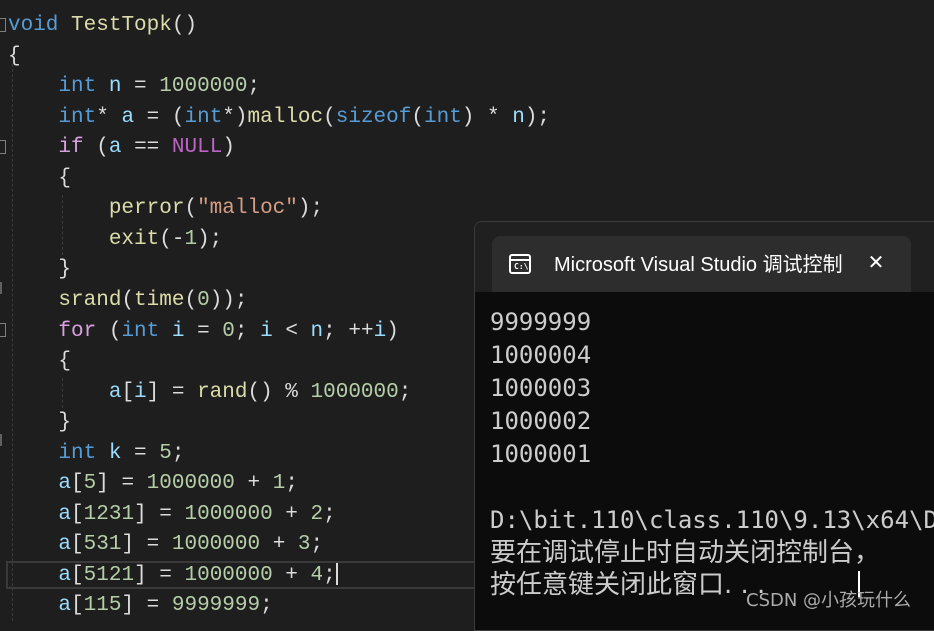 The height and width of the screenshot is (631, 934). I want to click on code-line: int* a = (int*)malloc(sizeof(int) * n);, so click(279, 118).